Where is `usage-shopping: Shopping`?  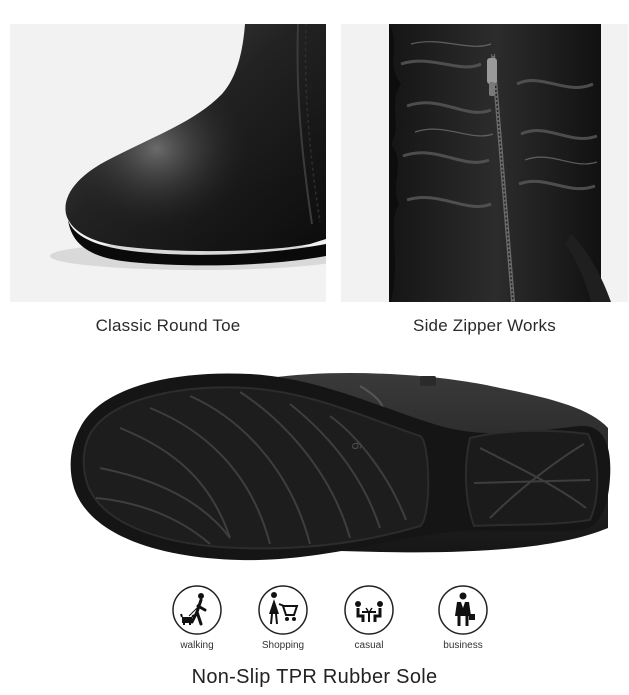 usage-shopping: Shopping is located at coordinates (283, 617).